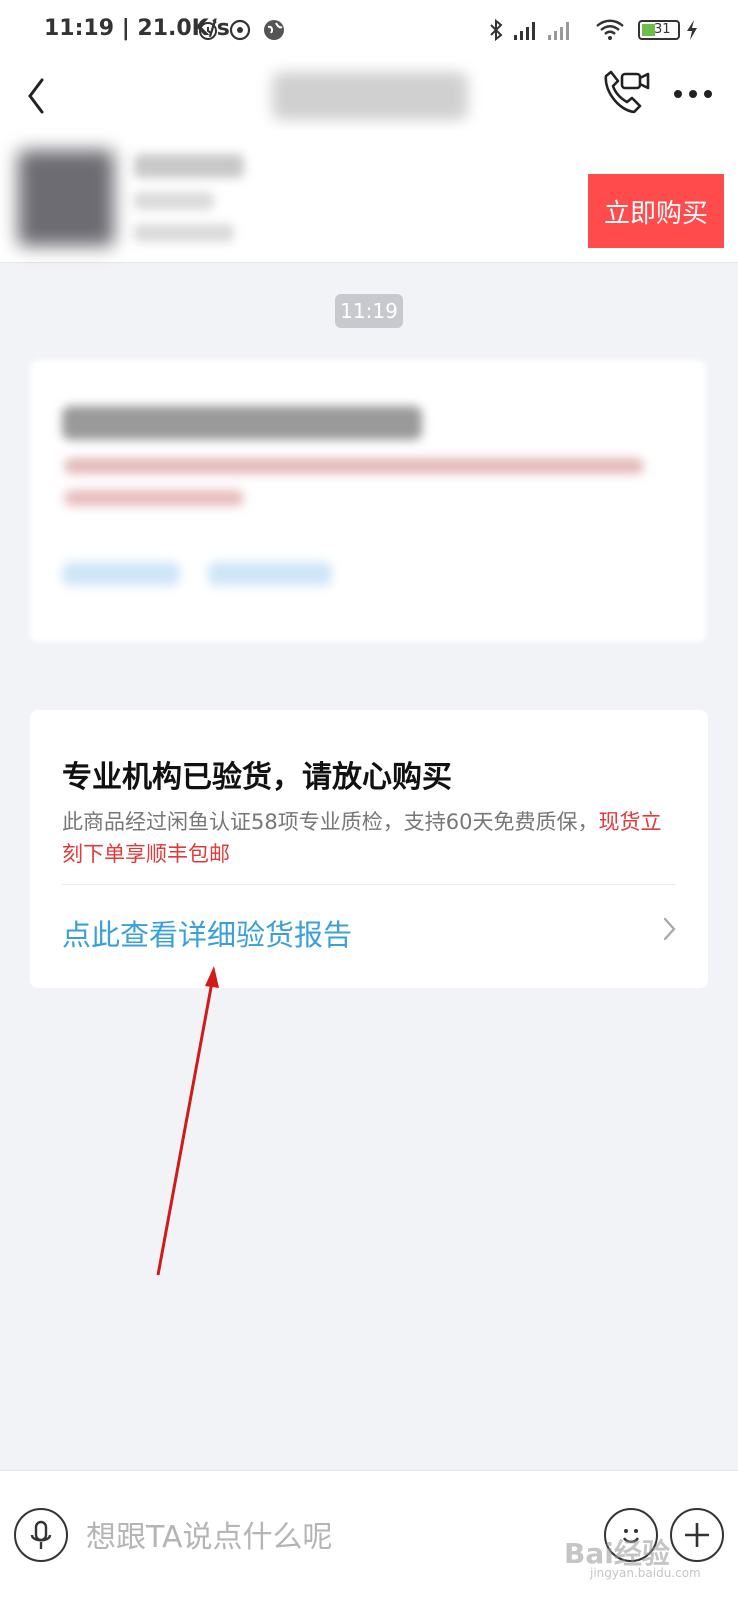 This screenshot has height=1601, width=738. What do you see at coordinates (656, 211) in the screenshot?
I see `buy-now-button: 立即购买` at bounding box center [656, 211].